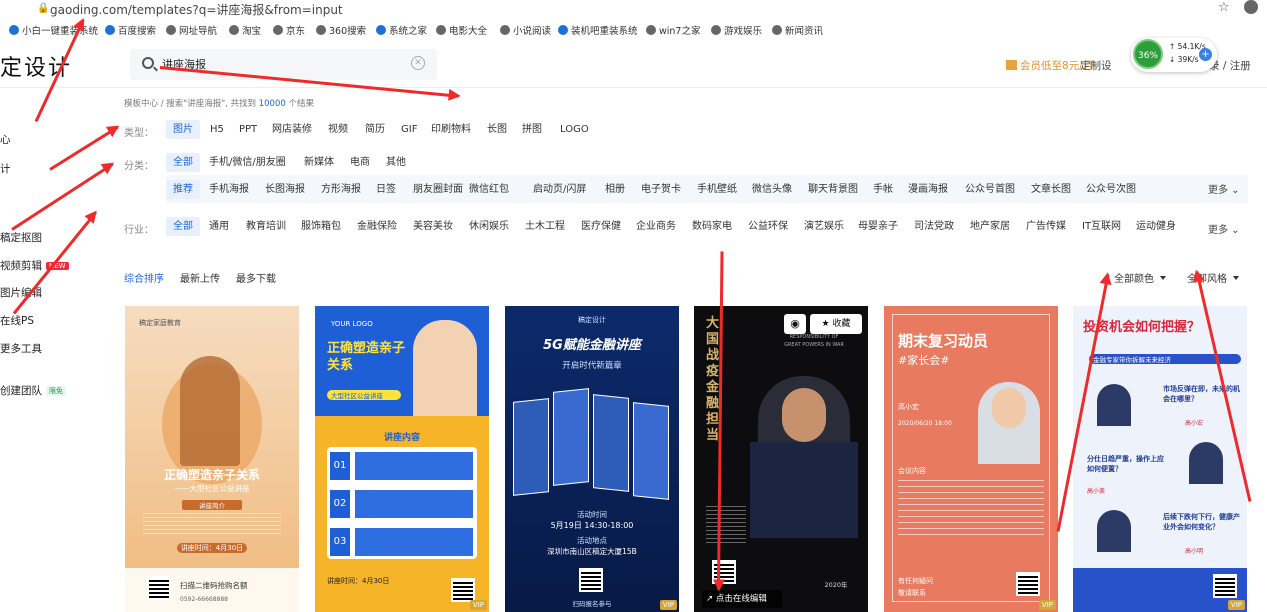  Describe the element at coordinates (772, 189) in the screenshot. I see `subcategory-filter-11: 微信头像` at that location.